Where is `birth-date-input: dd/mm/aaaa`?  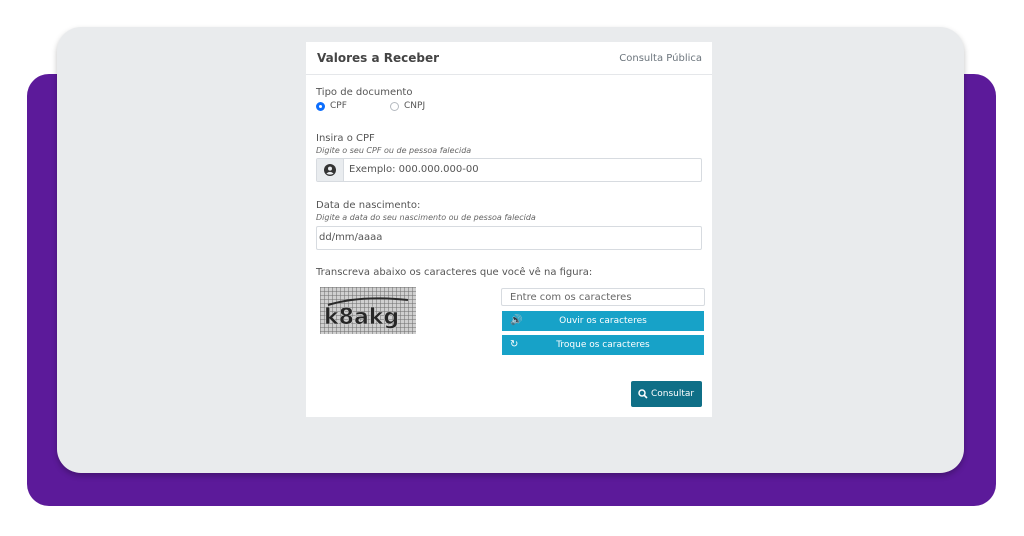
birth-date-input: dd/mm/aaaa is located at coordinates (509, 238).